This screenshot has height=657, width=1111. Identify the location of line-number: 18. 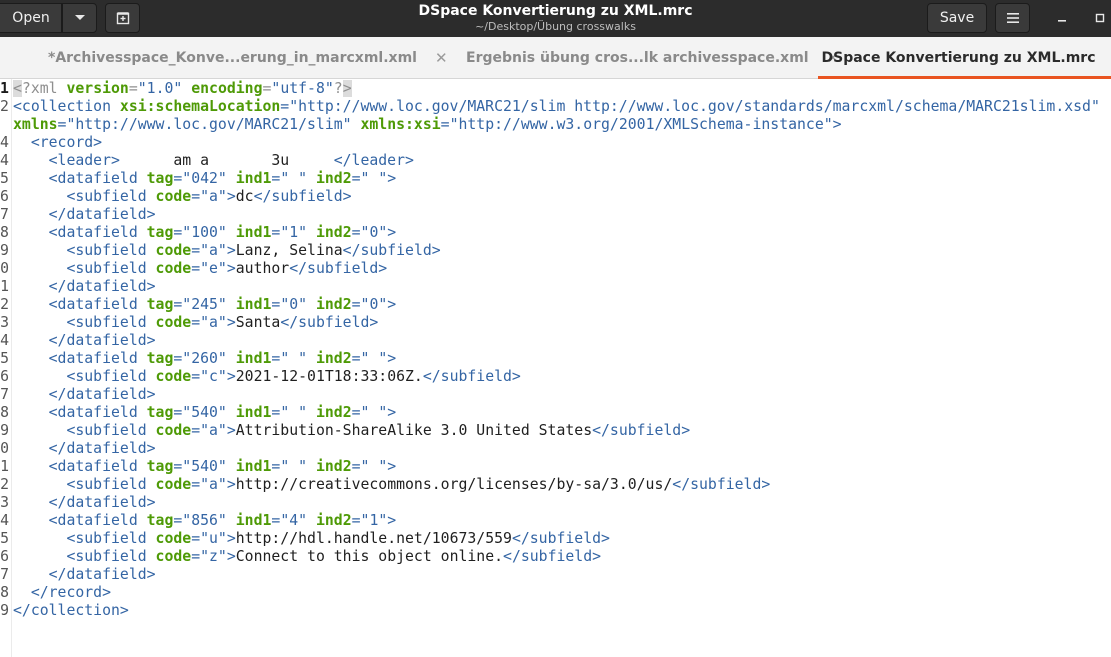
(4, 412).